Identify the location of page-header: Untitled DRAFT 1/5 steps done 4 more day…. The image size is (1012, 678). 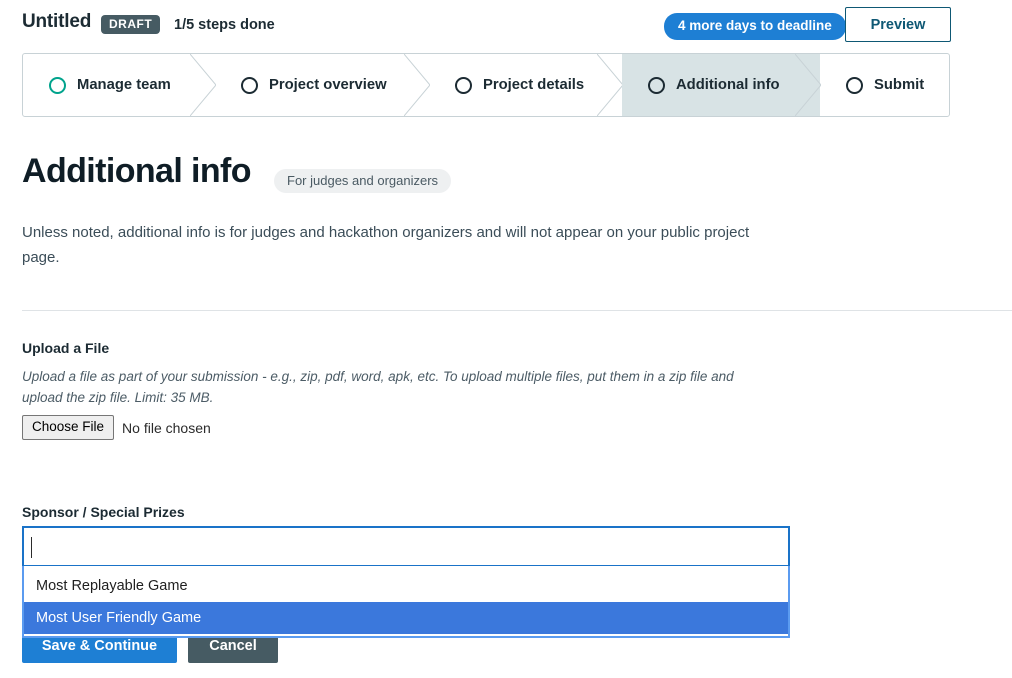
(506, 25).